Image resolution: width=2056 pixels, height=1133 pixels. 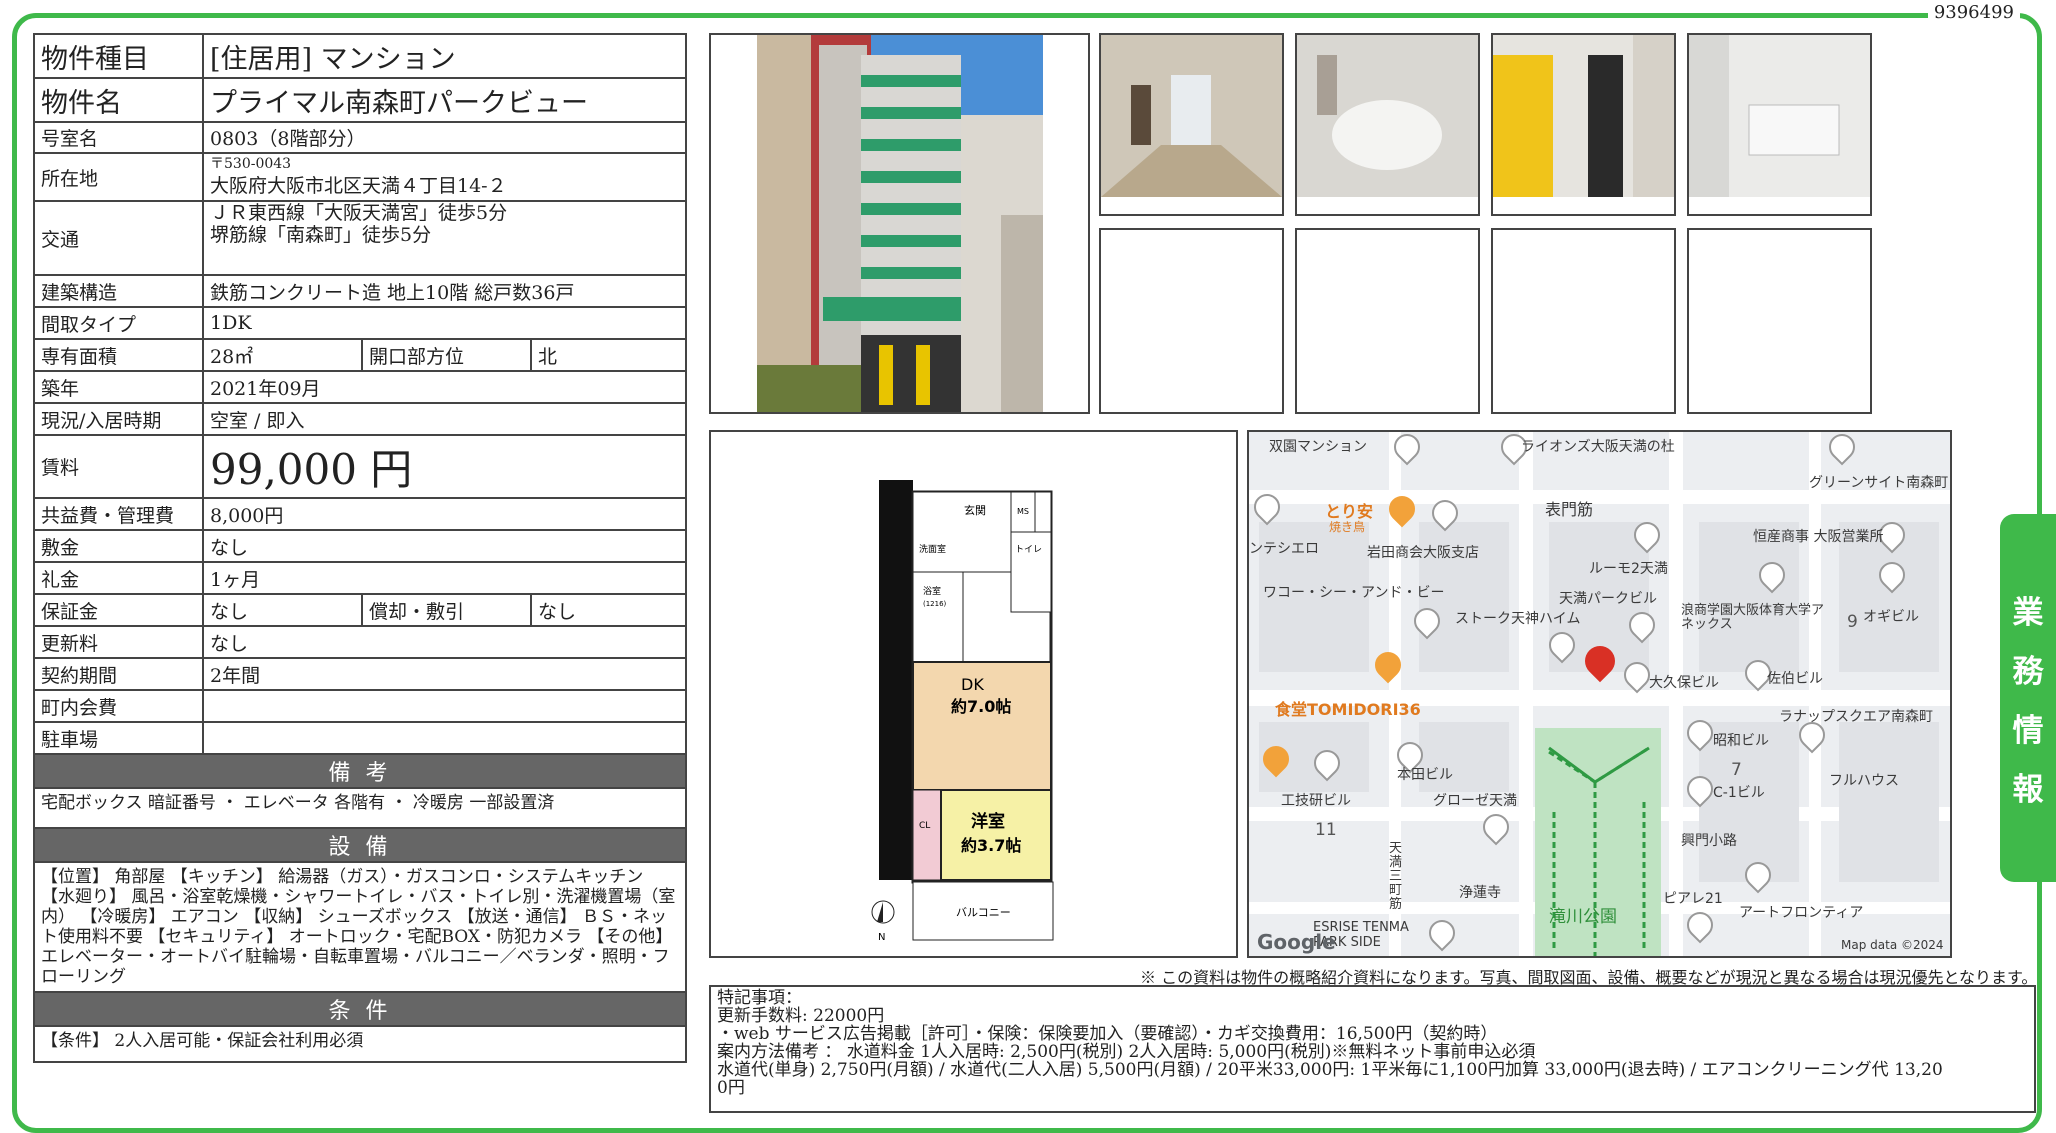 What do you see at coordinates (1709, 841) in the screenshot?
I see `map-label: 興門小路` at bounding box center [1709, 841].